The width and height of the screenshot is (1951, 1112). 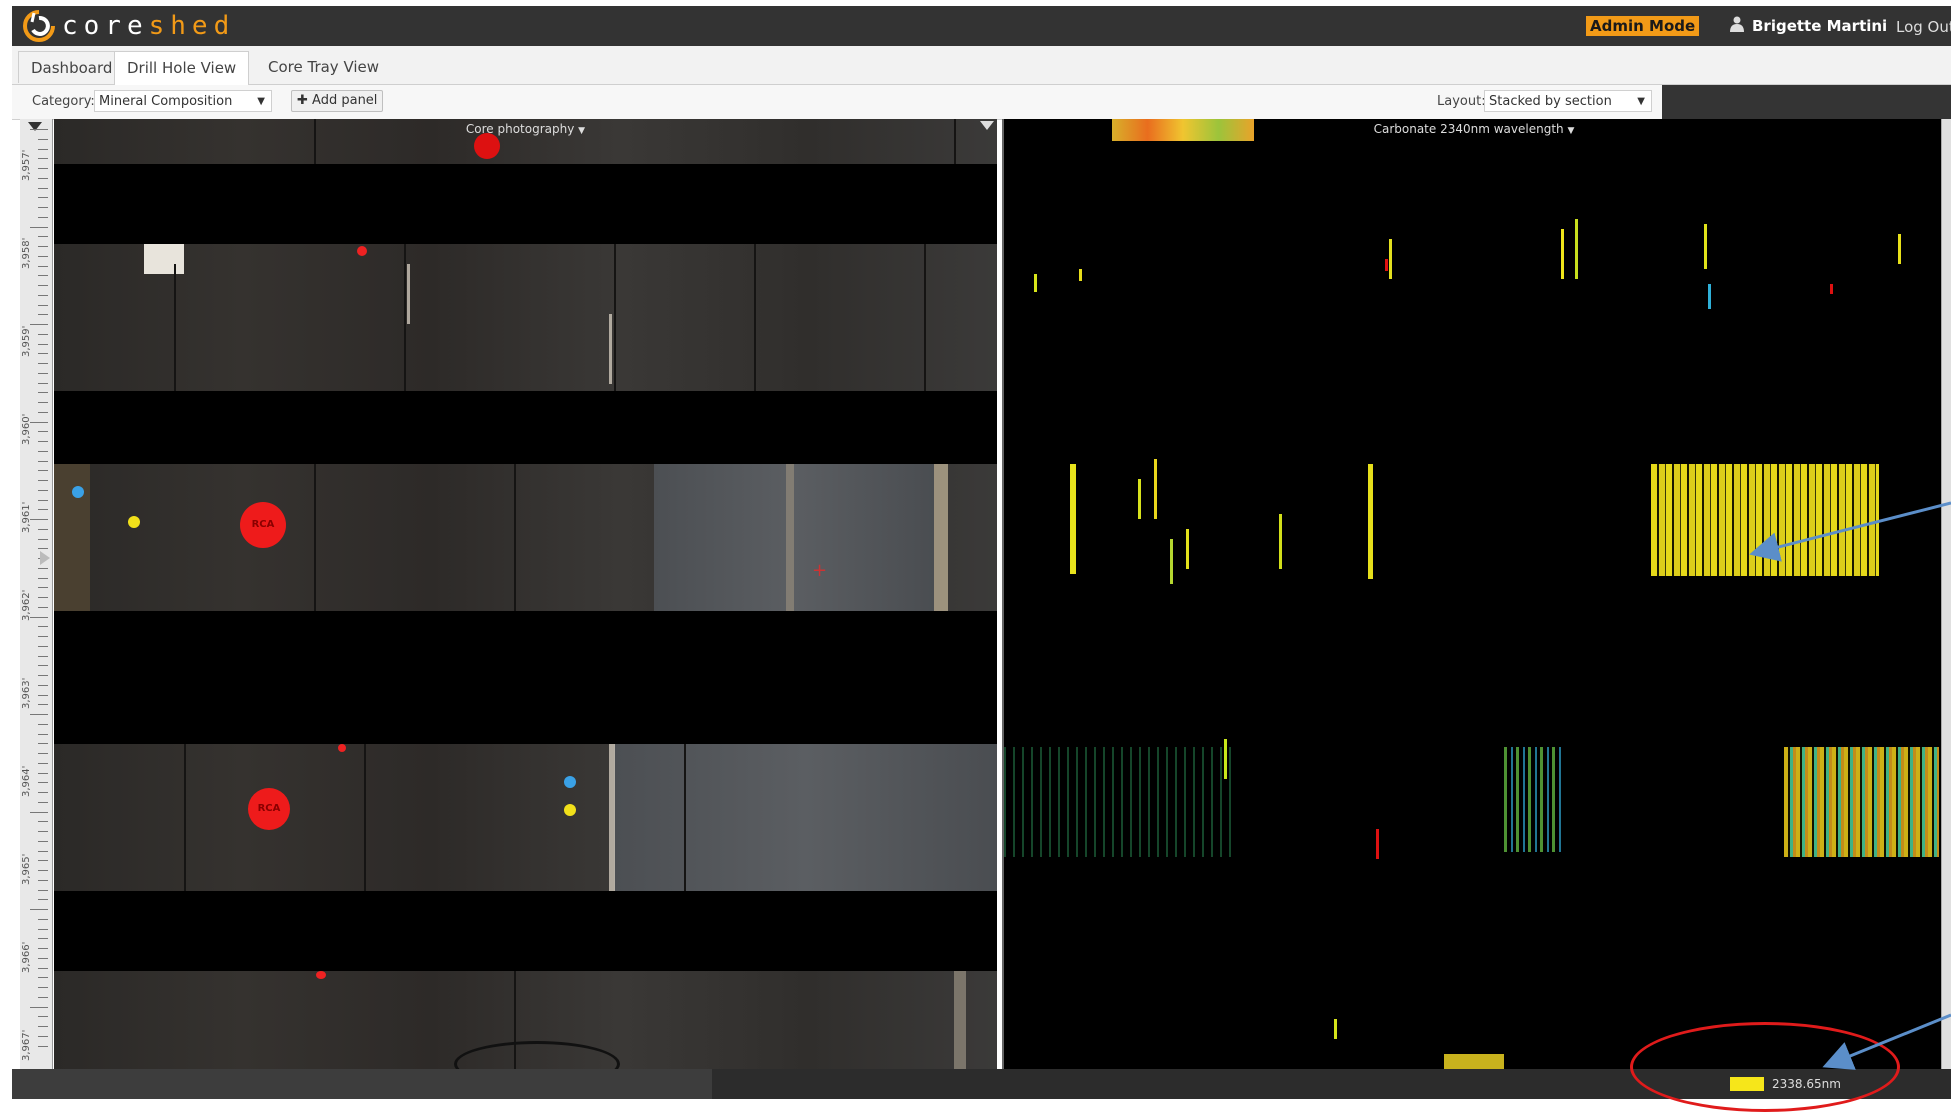 I want to click on coreshed-swirl-icon, so click(x=39, y=26).